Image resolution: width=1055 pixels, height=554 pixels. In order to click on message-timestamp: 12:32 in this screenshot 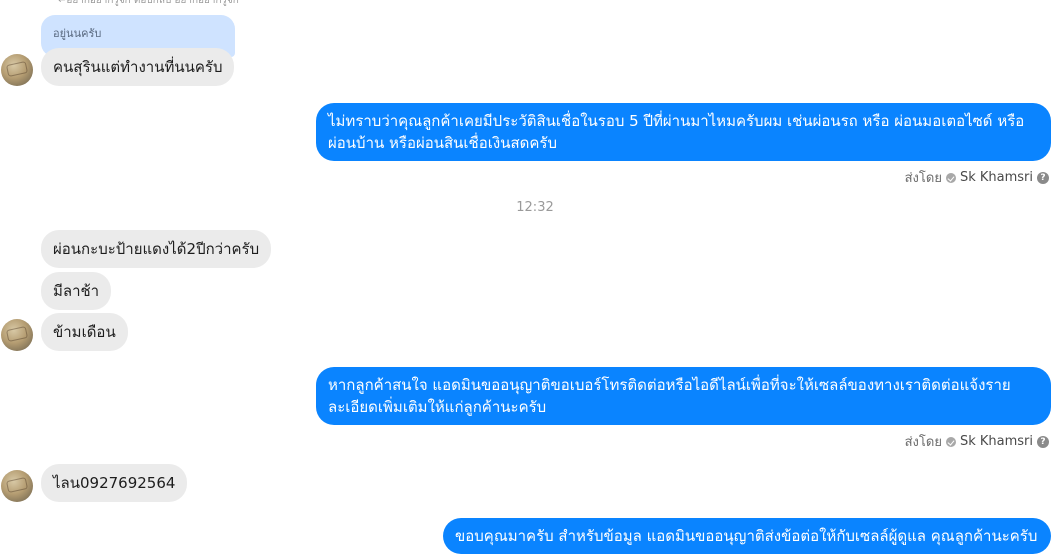, I will do `click(535, 207)`.